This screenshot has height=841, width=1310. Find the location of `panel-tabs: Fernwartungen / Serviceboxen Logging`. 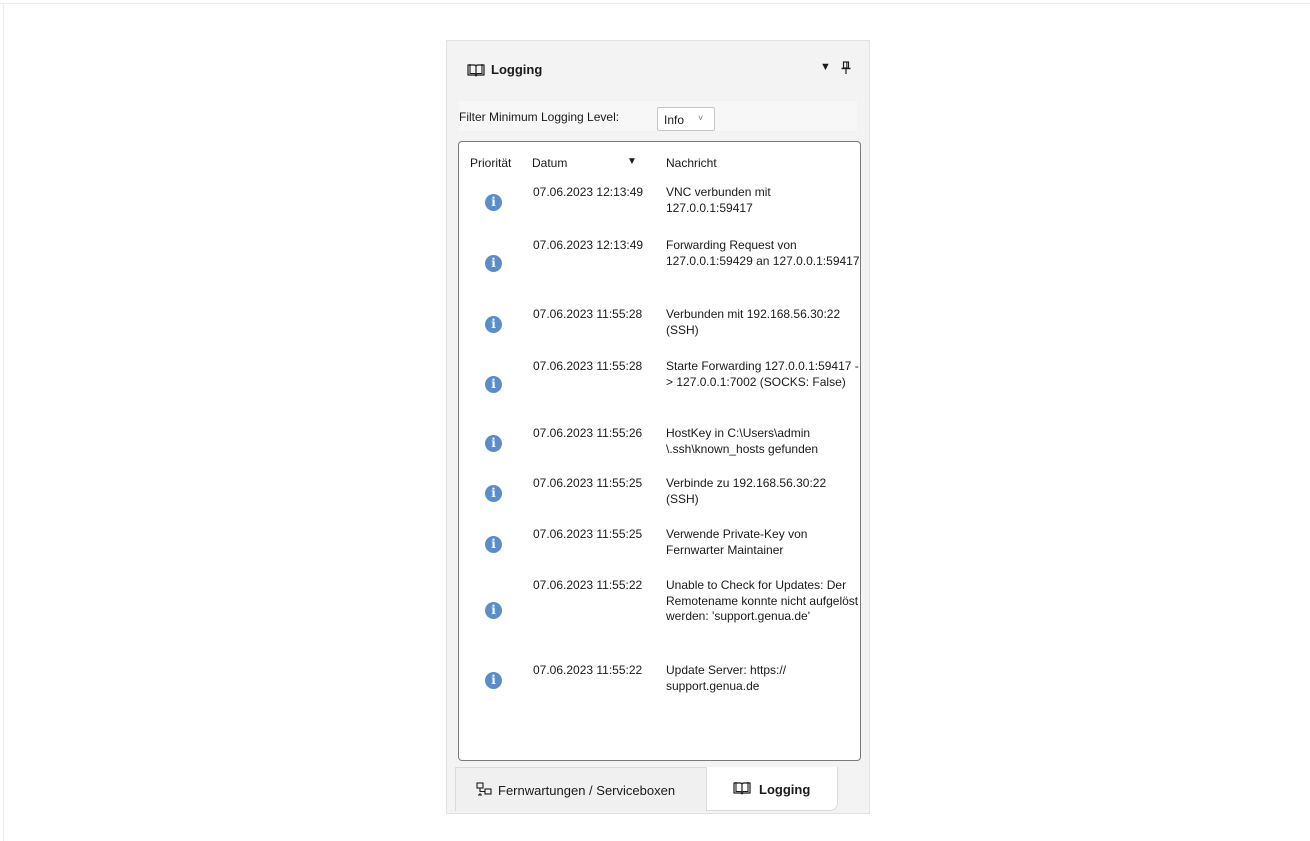

panel-tabs: Fernwartungen / Serviceboxen Logging is located at coordinates (658, 790).